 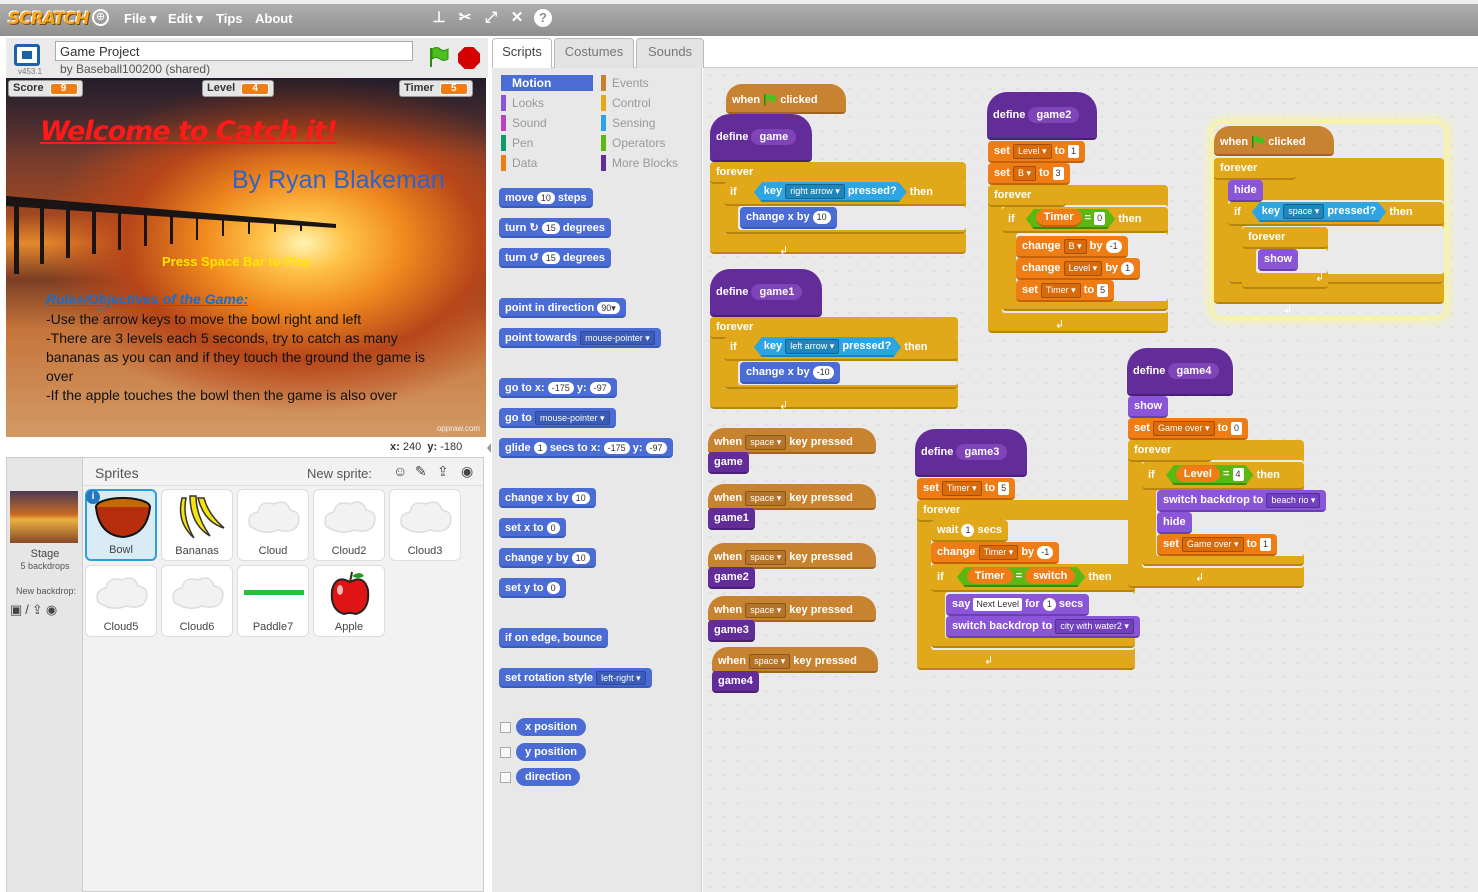 I want to click on block-change-variable: change B ▾ by -1, so click(x=1072, y=247).